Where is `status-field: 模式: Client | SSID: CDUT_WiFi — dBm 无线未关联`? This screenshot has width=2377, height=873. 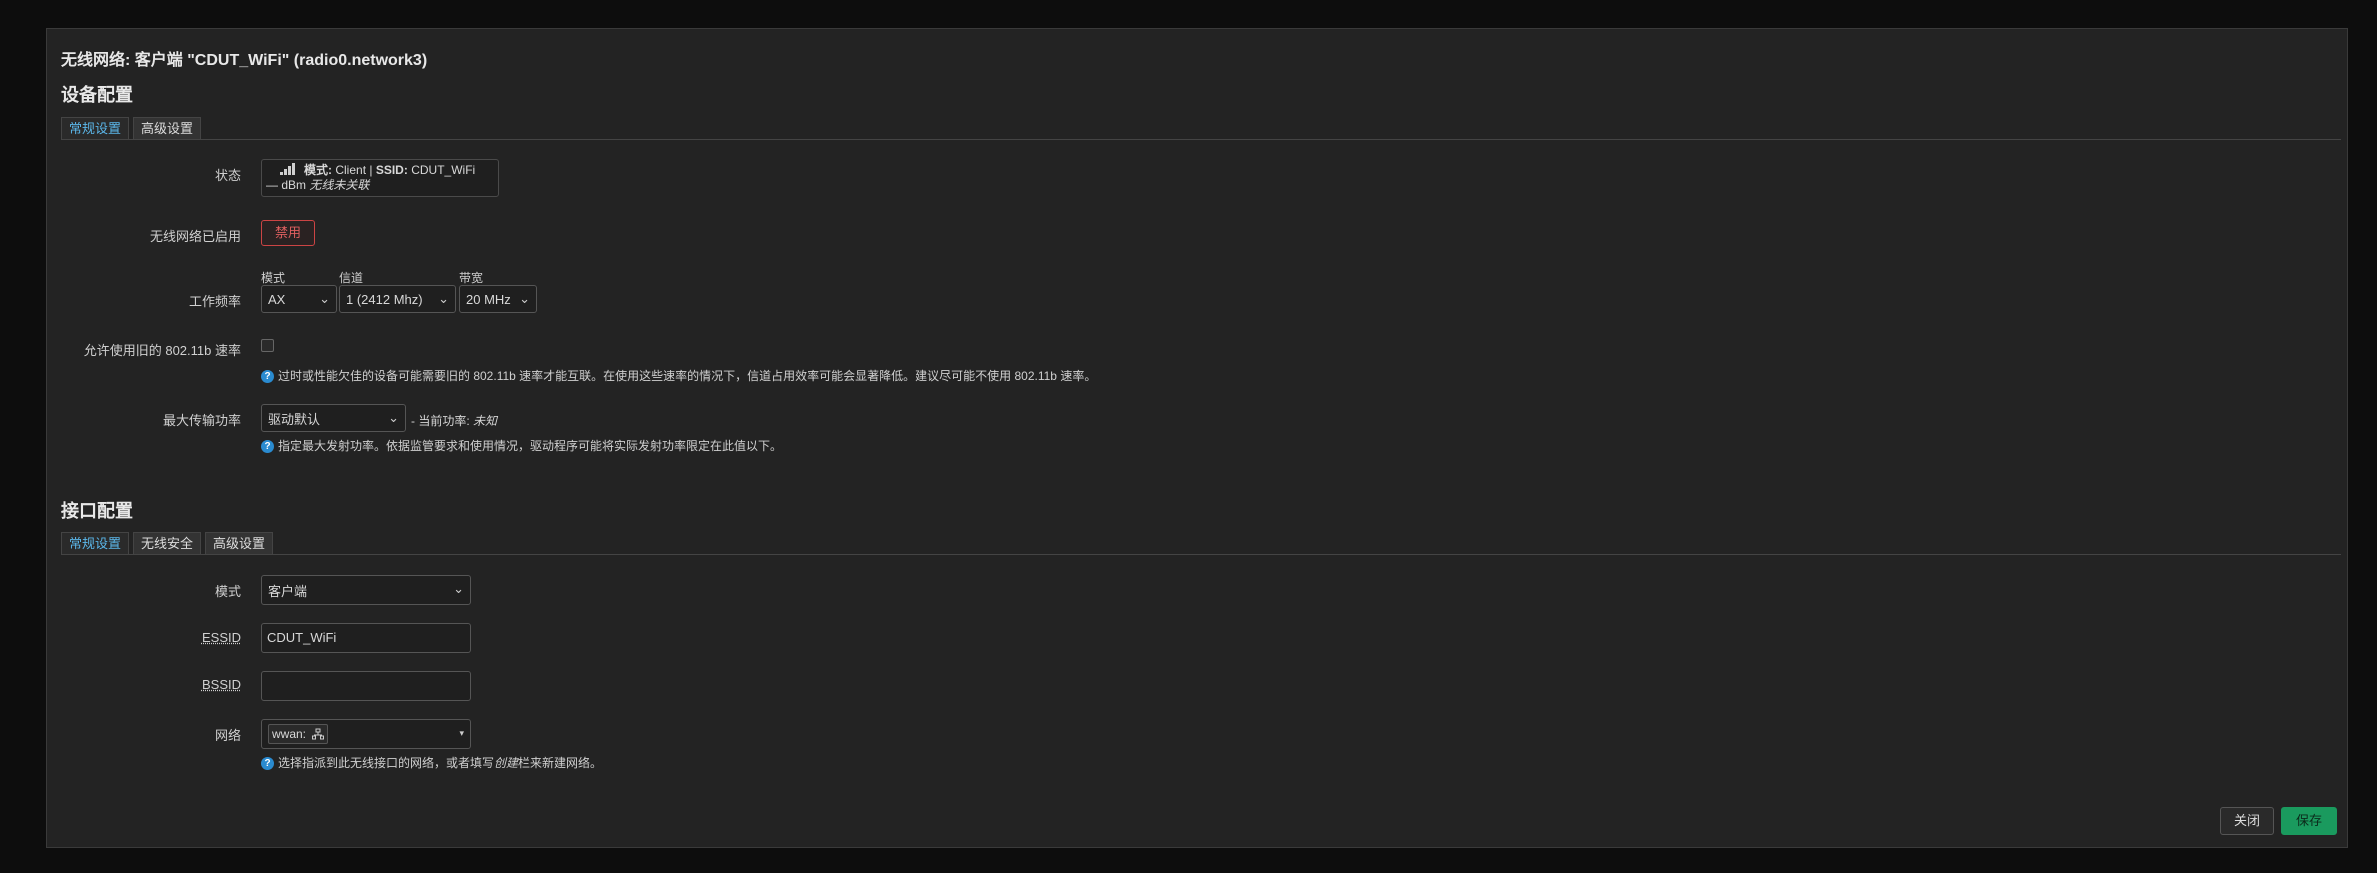
status-field: 模式: Client | SSID: CDUT_WiFi — dBm 无线未关联 is located at coordinates (380, 178).